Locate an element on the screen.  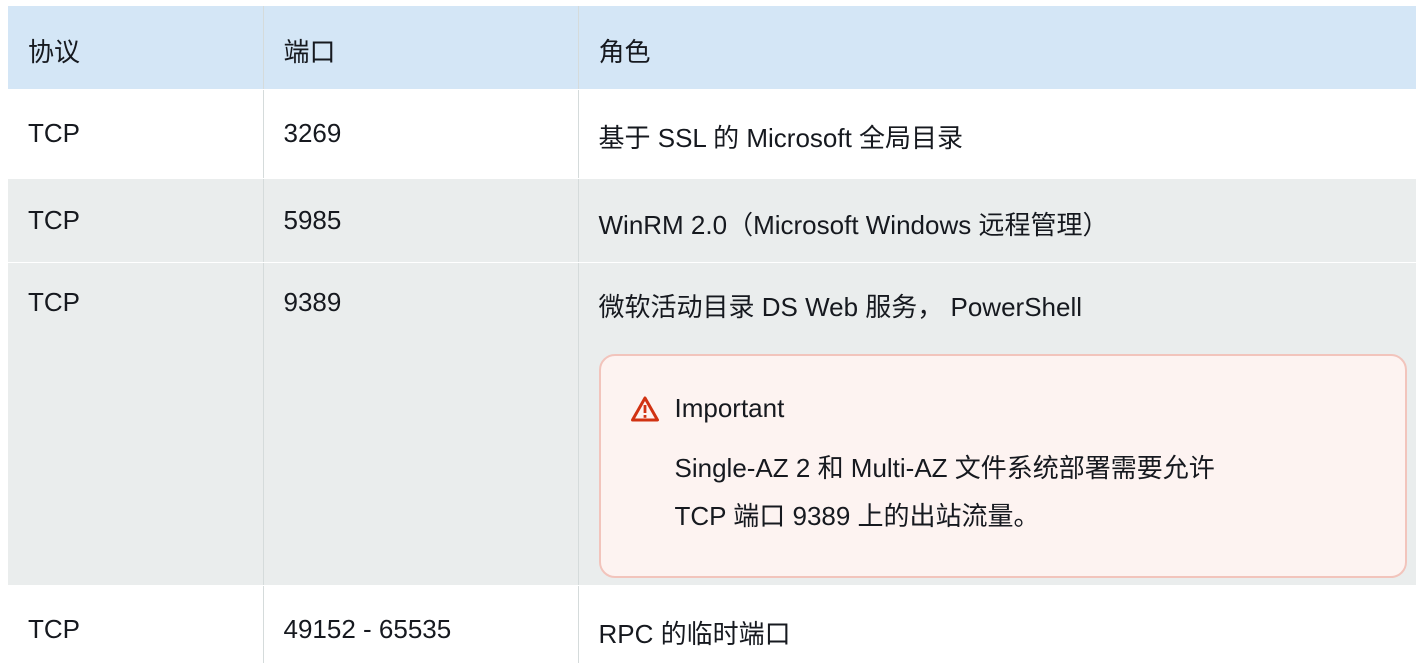
cell-port: 5985 is located at coordinates (420, 220).